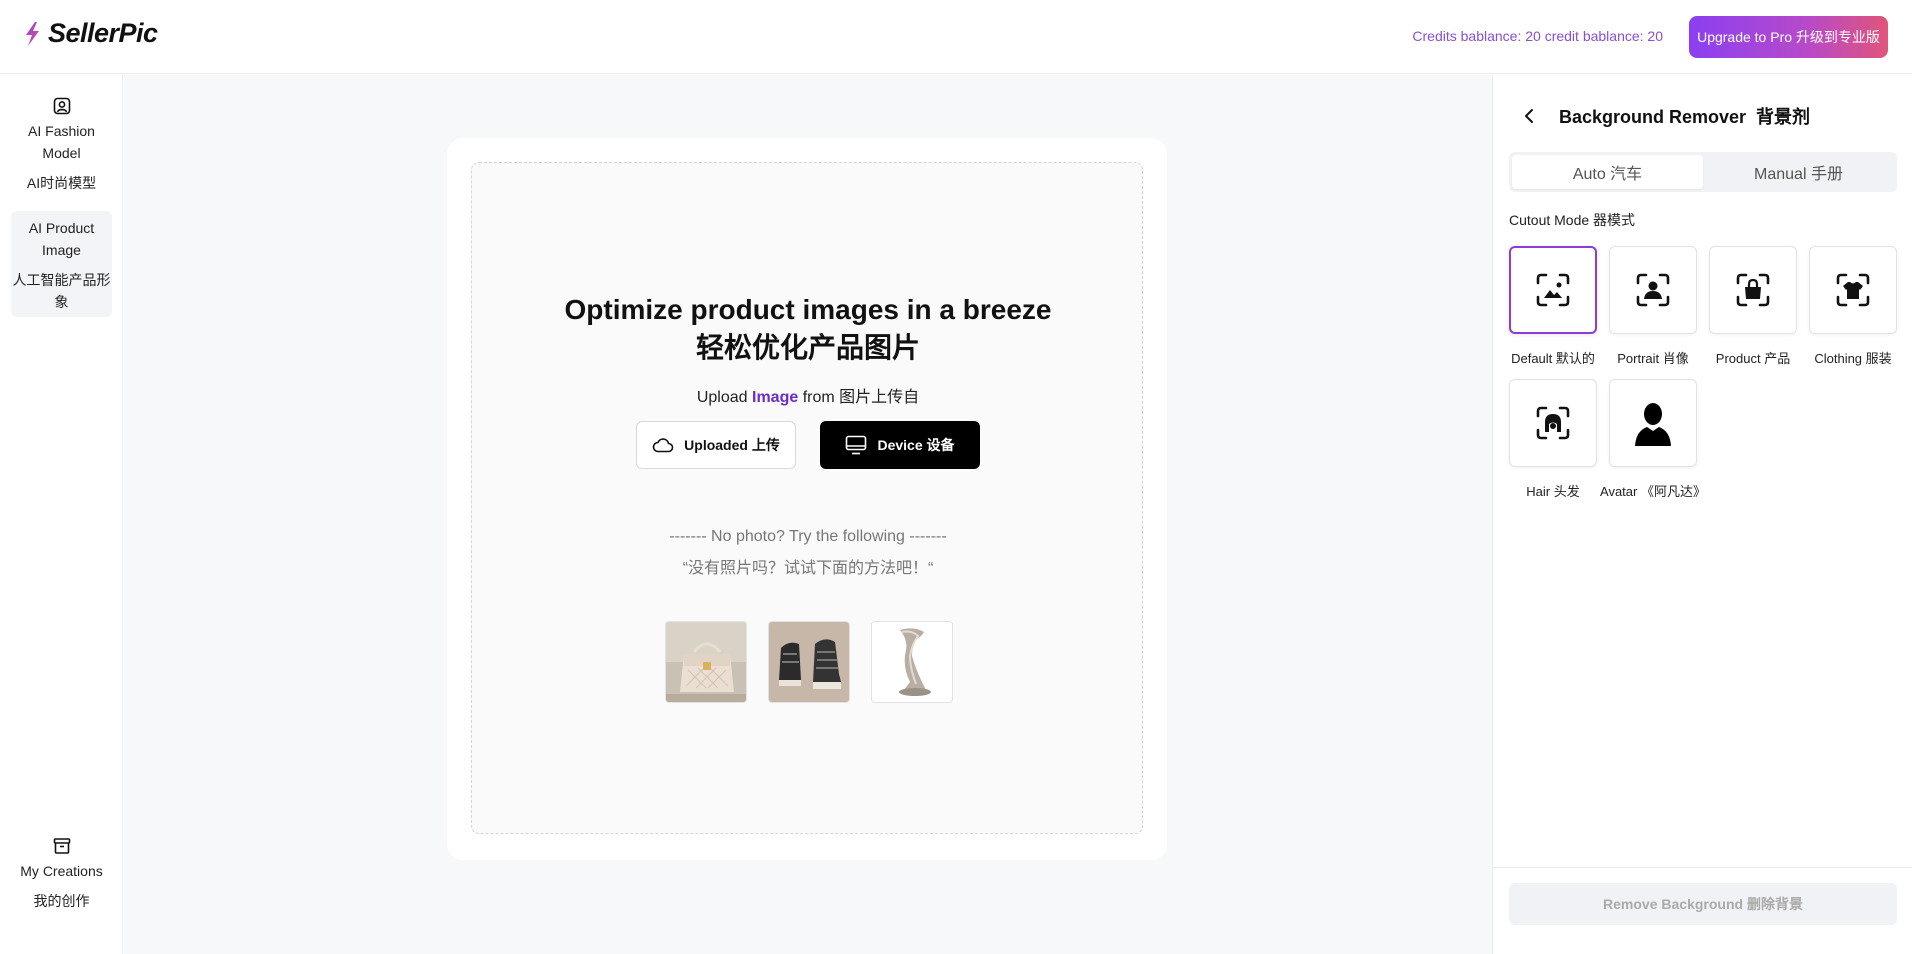  What do you see at coordinates (856, 445) in the screenshot?
I see `monitor-icon` at bounding box center [856, 445].